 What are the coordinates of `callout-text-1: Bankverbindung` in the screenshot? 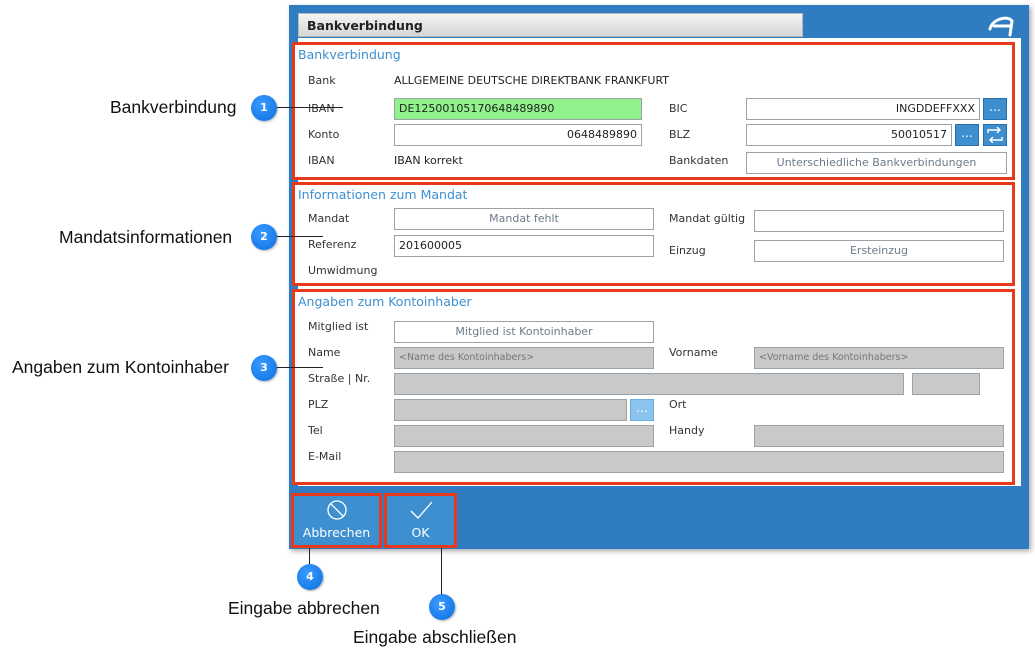 It's located at (173, 107).